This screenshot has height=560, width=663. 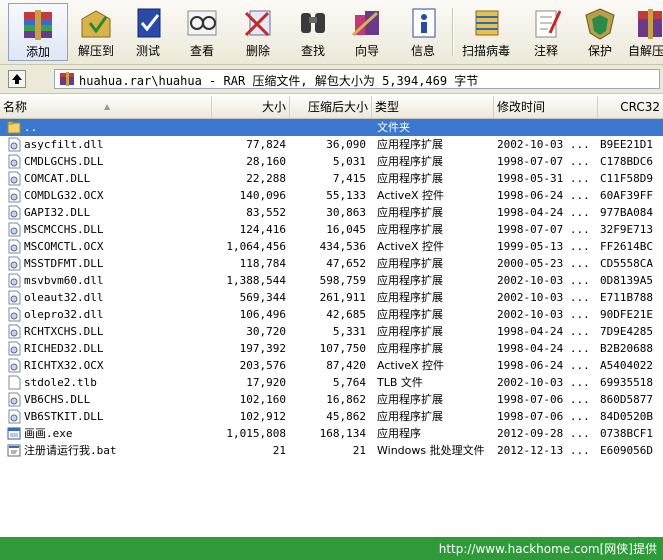 I want to click on add-button: 添加, so click(x=38, y=32).